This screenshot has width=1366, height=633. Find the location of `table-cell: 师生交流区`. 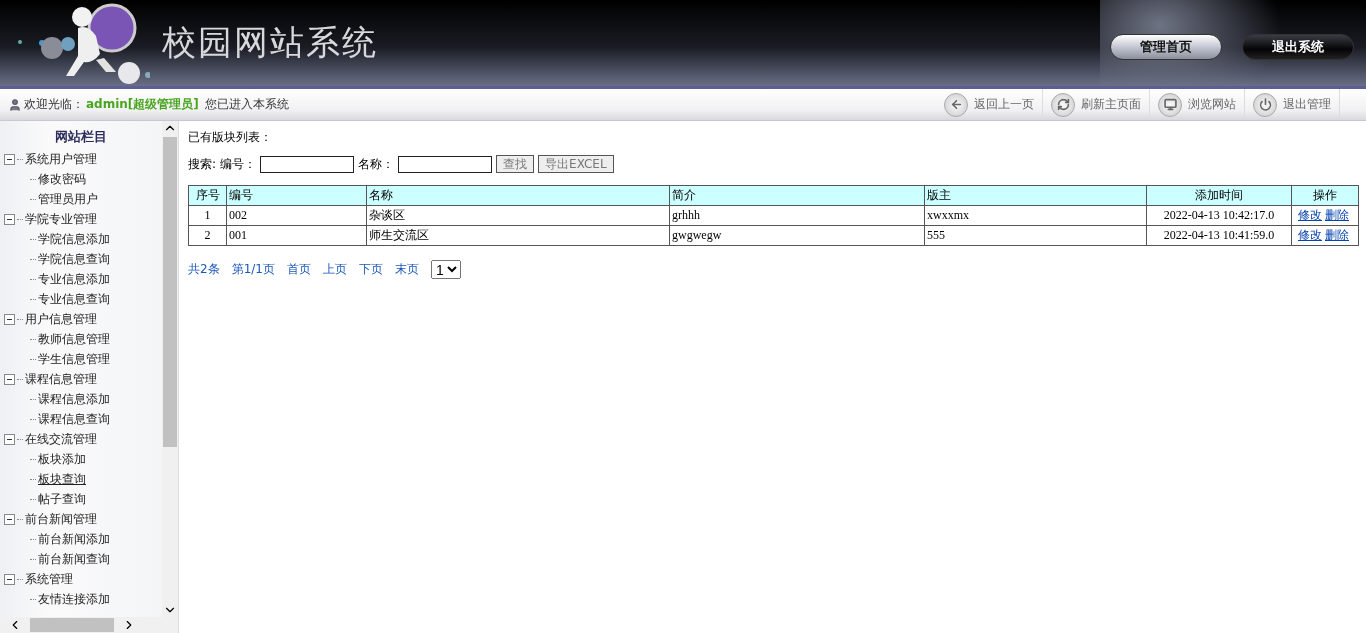

table-cell: 师生交流区 is located at coordinates (518, 235).